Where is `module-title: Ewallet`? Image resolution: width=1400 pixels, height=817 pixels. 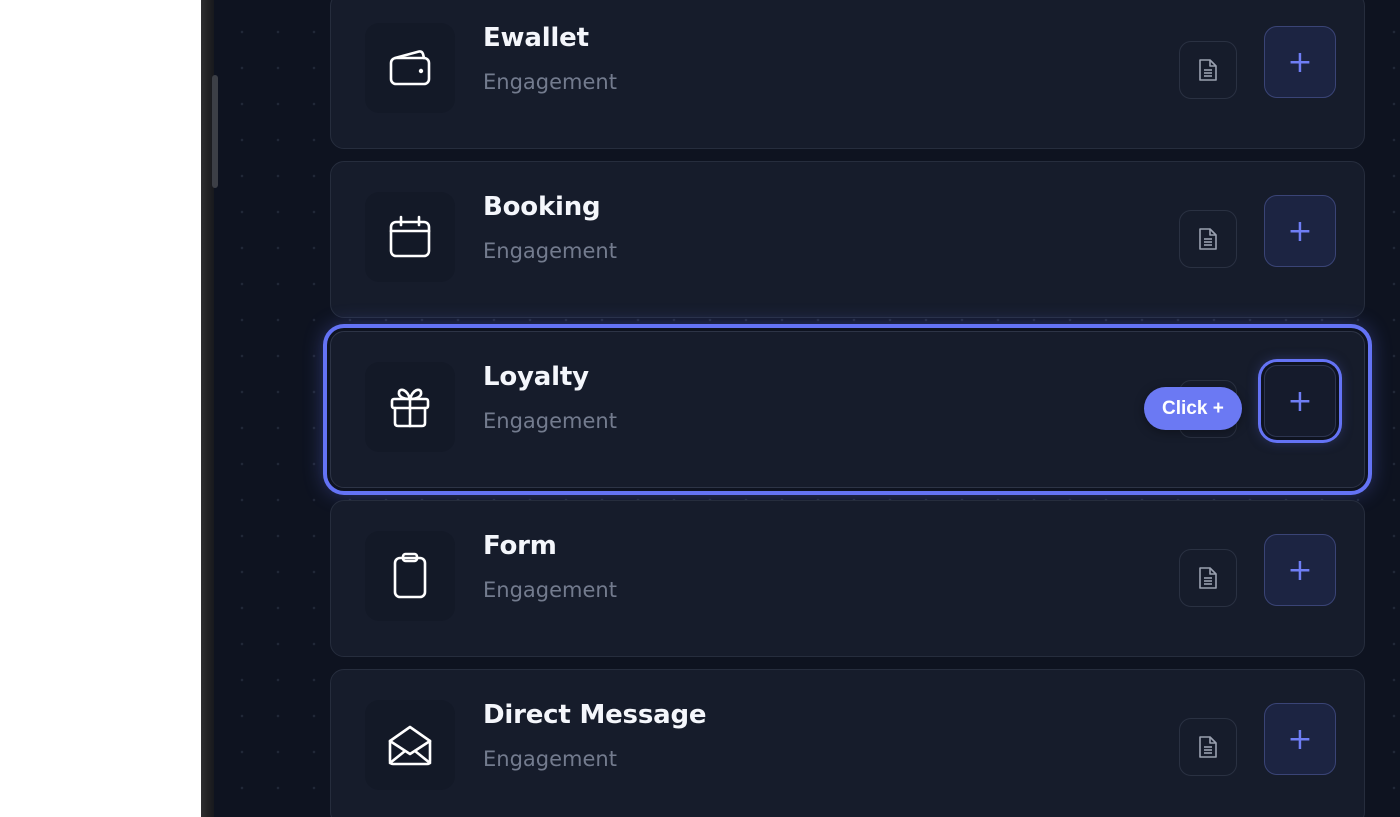
module-title: Ewallet is located at coordinates (536, 38).